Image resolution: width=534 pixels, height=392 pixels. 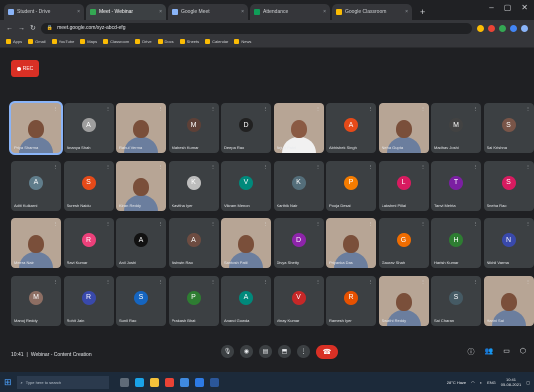 I want to click on new-tab-icon: +, so click(x=422, y=13).